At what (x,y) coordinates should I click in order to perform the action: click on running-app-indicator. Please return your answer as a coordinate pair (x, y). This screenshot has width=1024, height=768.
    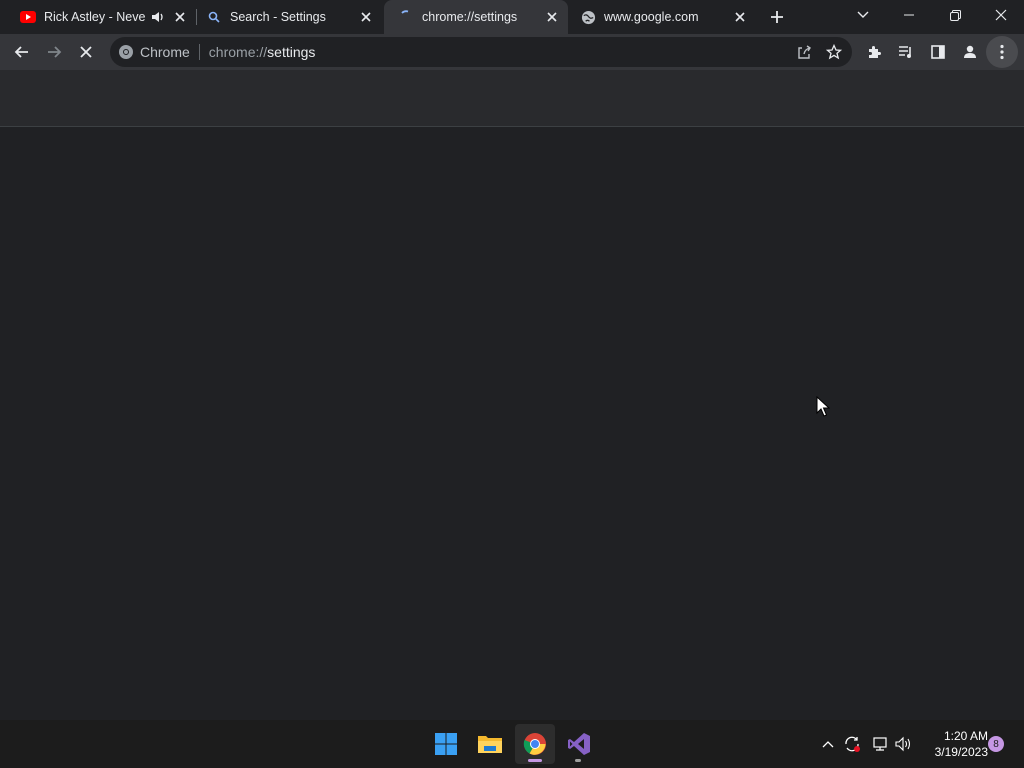
    Looking at the image, I should click on (578, 760).